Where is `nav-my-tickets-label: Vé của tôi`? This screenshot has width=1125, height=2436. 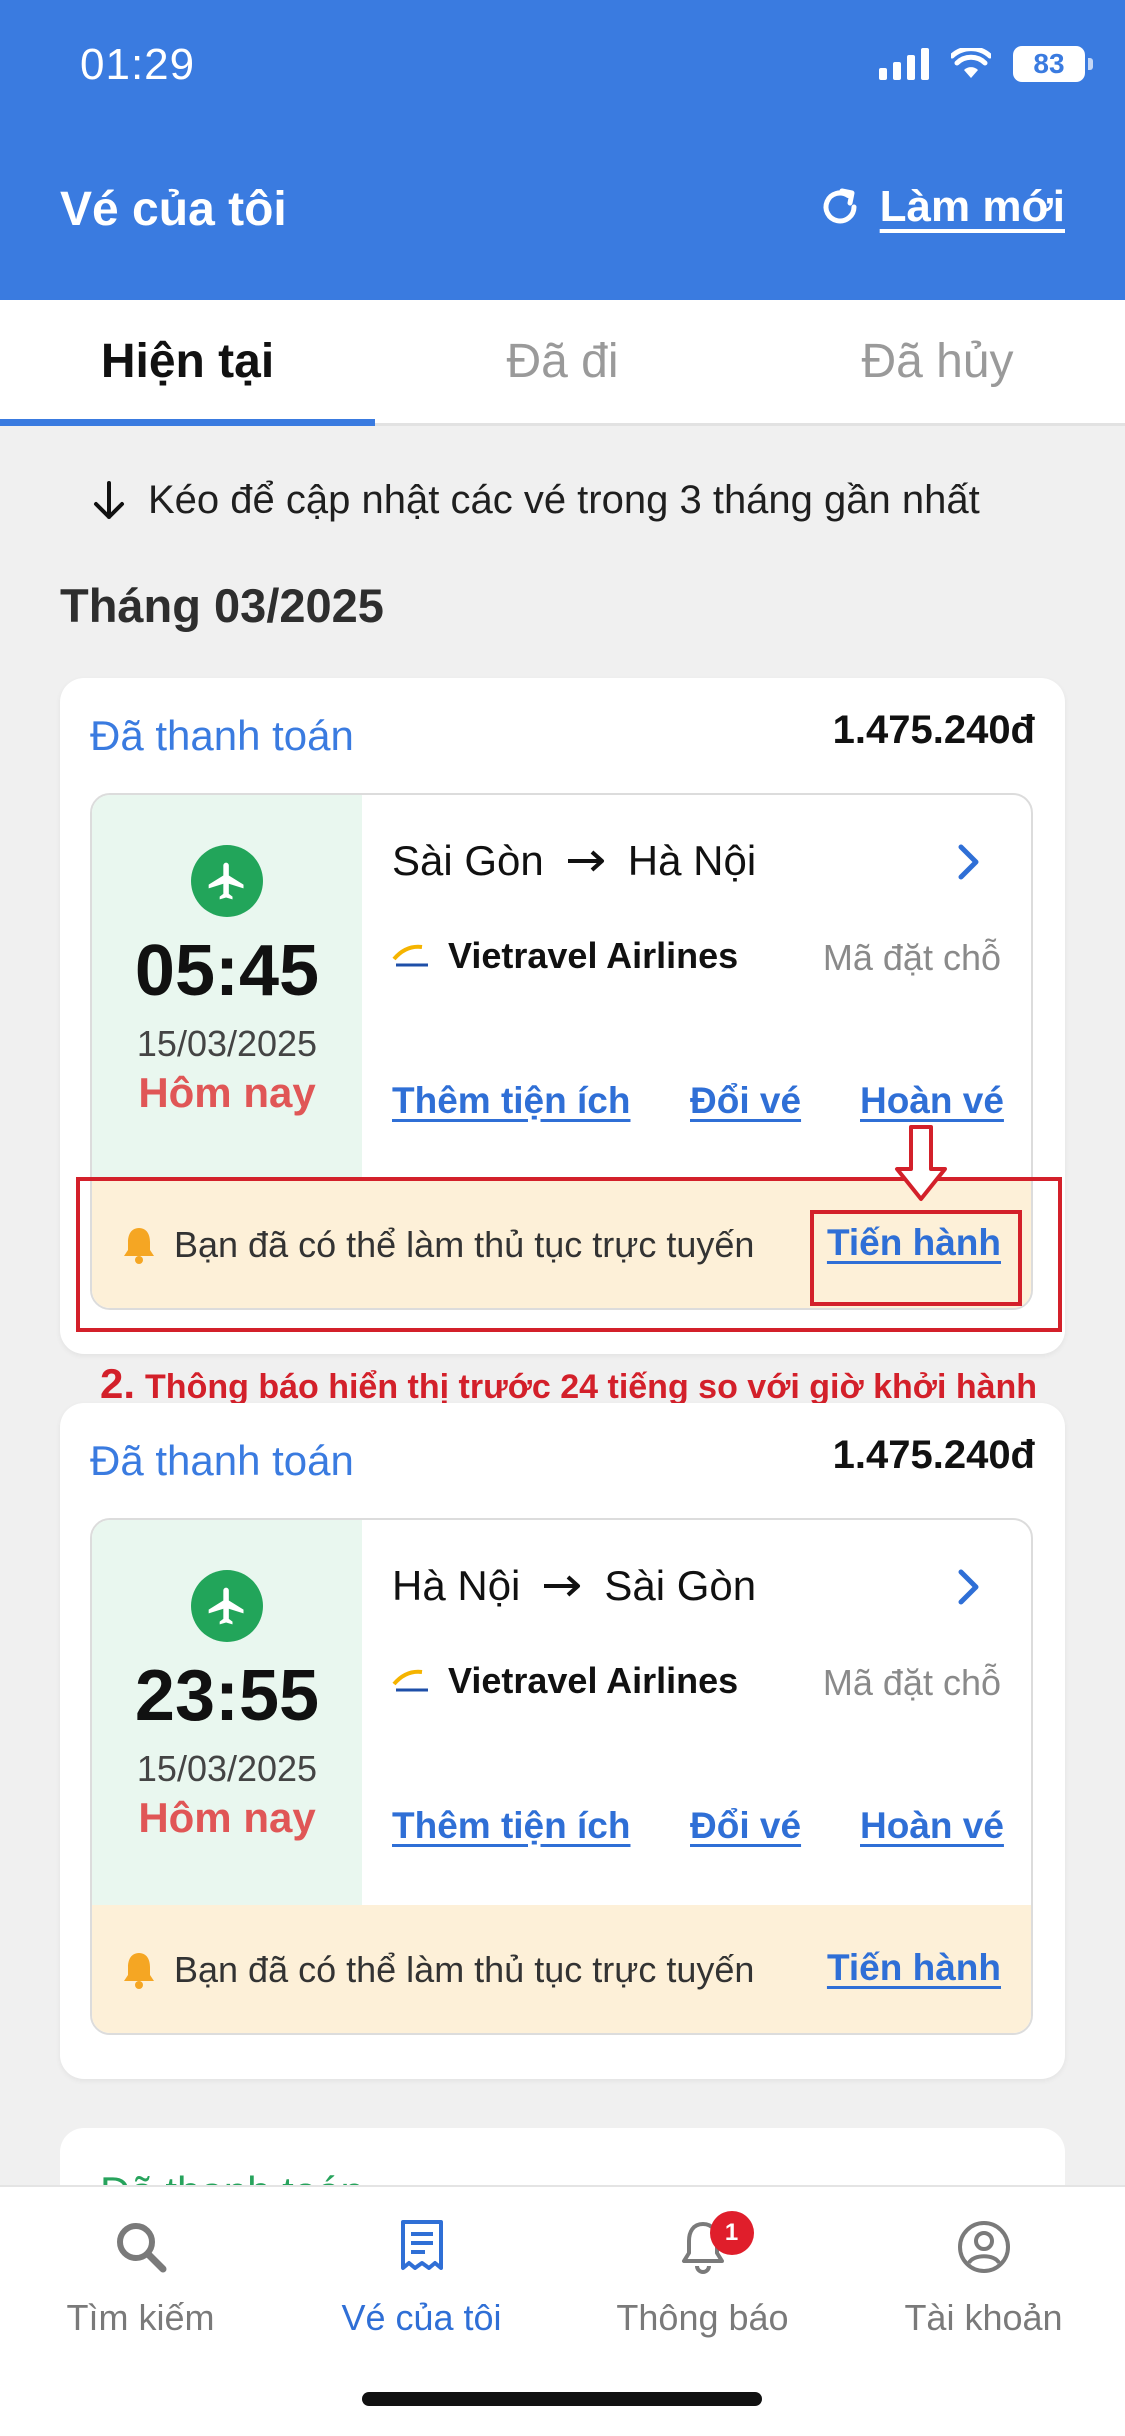 nav-my-tickets-label: Vé của tôi is located at coordinates (421, 2317).